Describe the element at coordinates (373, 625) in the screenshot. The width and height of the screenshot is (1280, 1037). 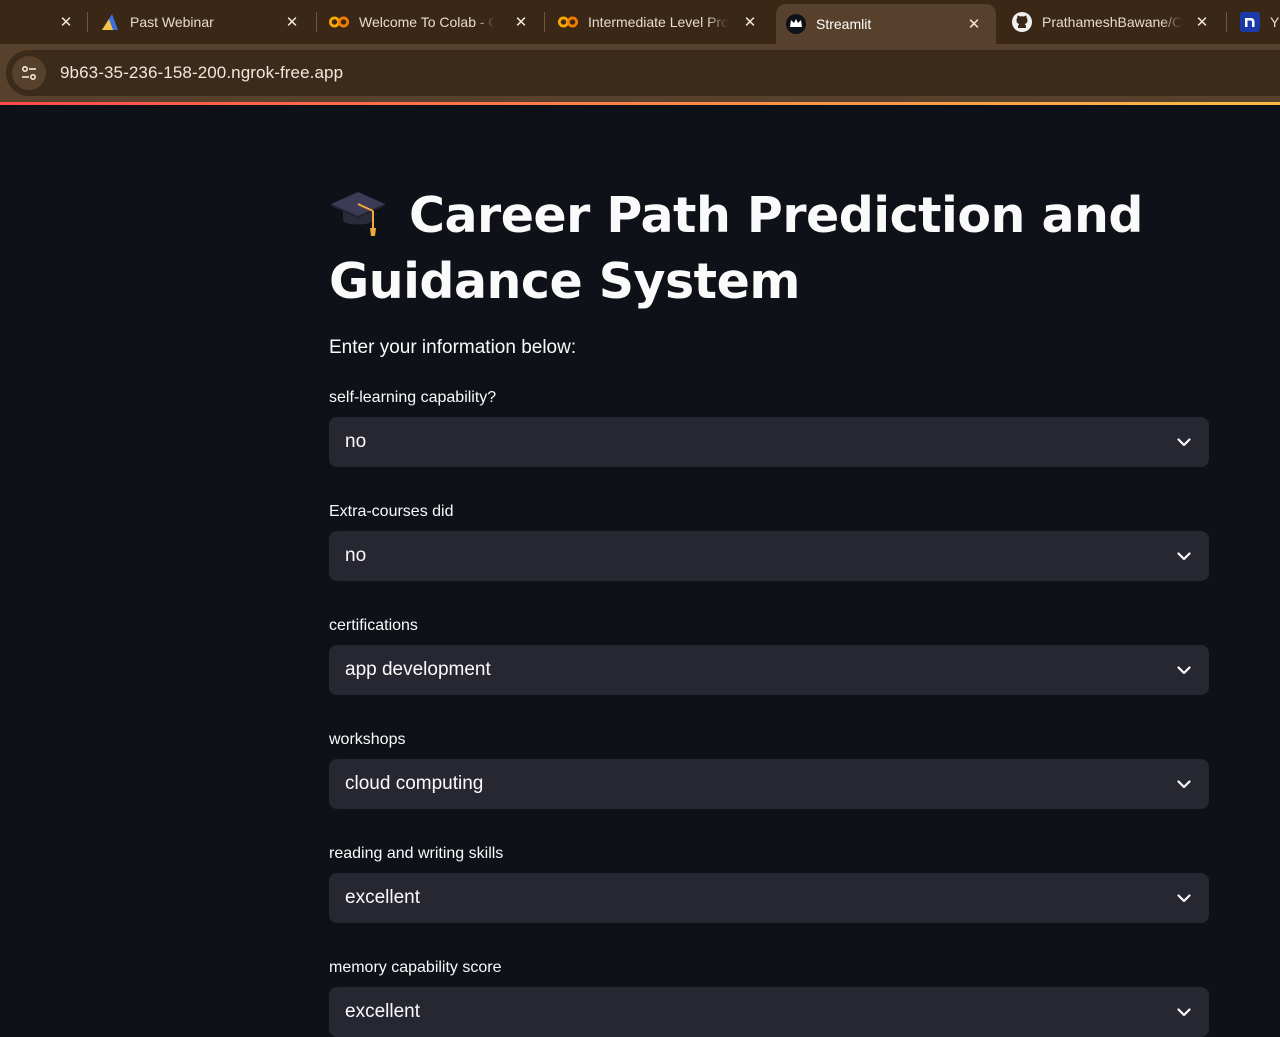
I see `field-label: certifications` at that location.